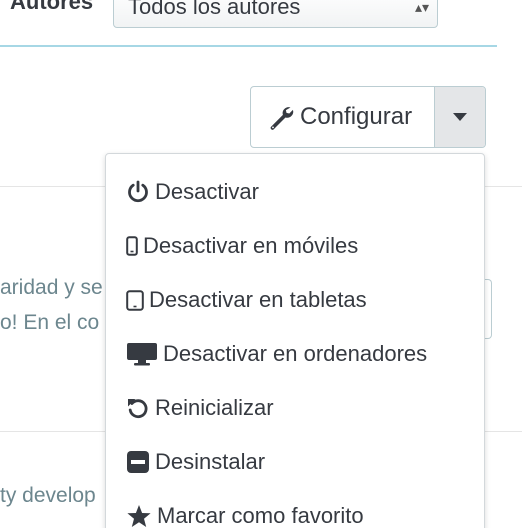 This screenshot has height=528, width=522. I want to click on menu-item-disable-tablet: Desactivar en tabletas, so click(295, 300).